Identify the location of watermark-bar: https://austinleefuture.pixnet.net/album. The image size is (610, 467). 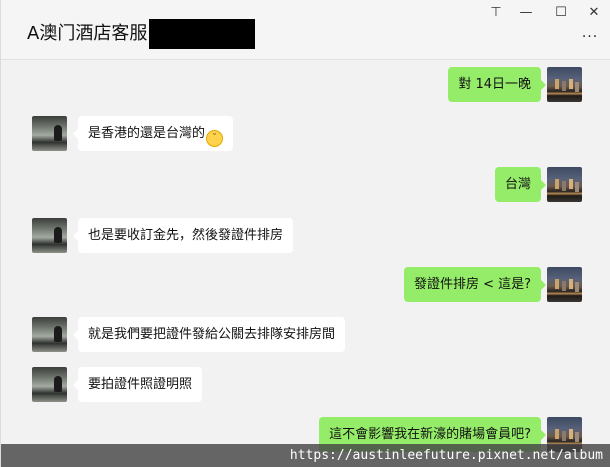
(305, 455).